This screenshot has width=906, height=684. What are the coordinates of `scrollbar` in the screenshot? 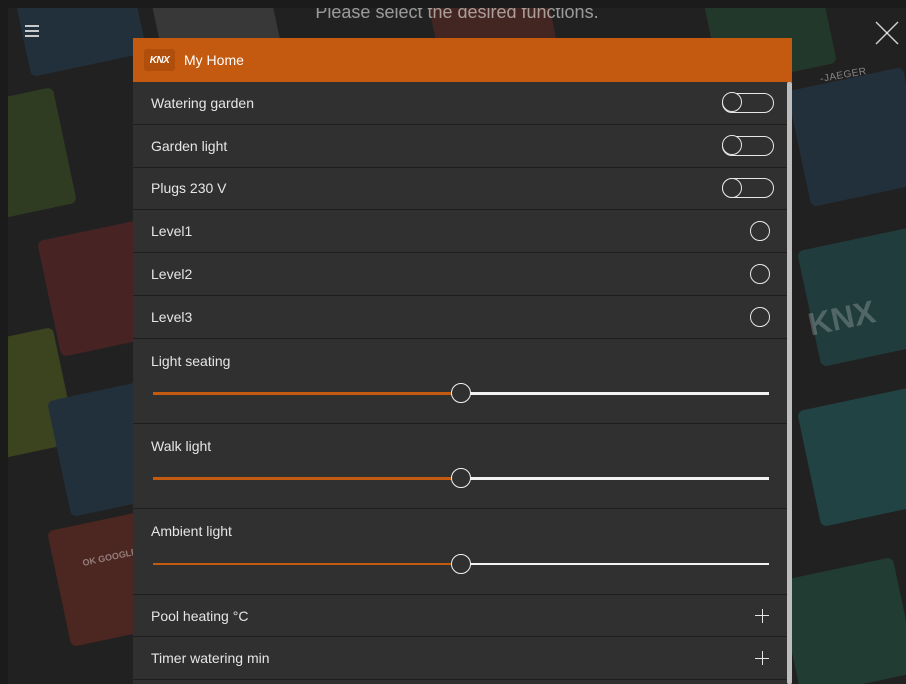 It's located at (789, 383).